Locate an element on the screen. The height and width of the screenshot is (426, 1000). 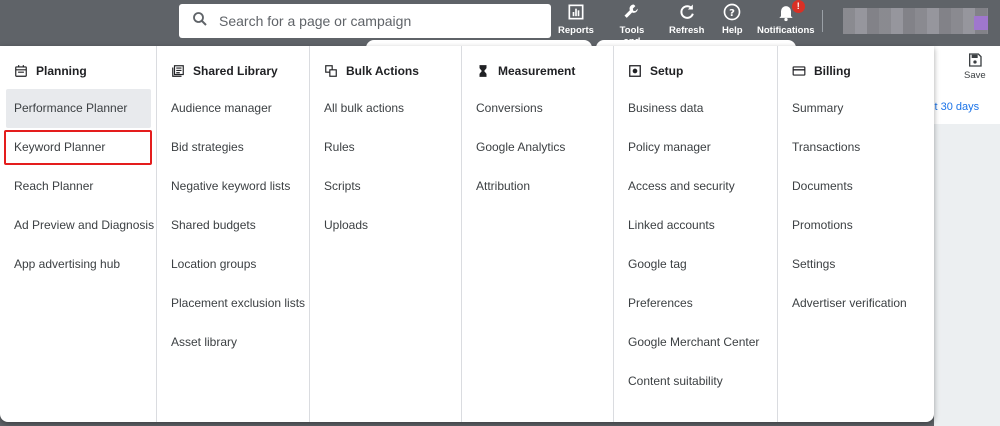
menu-item-access-and-security: Access and security is located at coordinates (695, 186).